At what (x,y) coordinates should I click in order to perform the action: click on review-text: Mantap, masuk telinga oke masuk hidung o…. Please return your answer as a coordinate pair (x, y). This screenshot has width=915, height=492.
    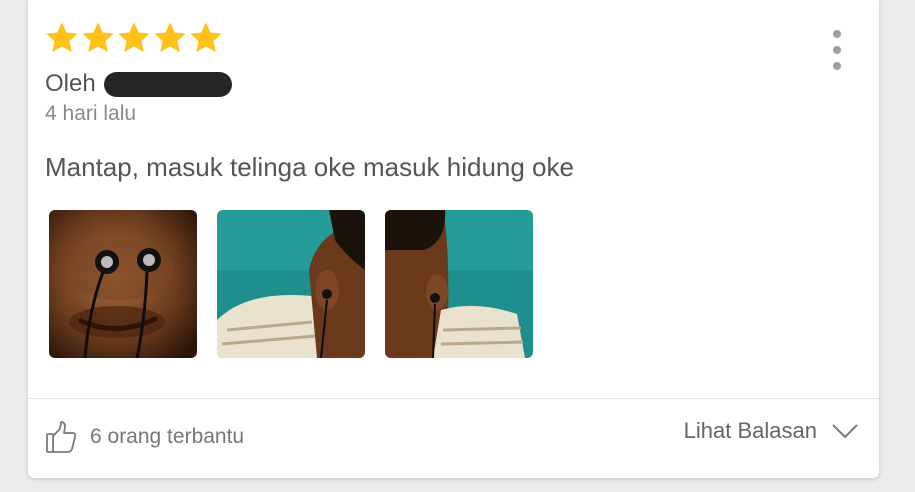
    Looking at the image, I should click on (309, 167).